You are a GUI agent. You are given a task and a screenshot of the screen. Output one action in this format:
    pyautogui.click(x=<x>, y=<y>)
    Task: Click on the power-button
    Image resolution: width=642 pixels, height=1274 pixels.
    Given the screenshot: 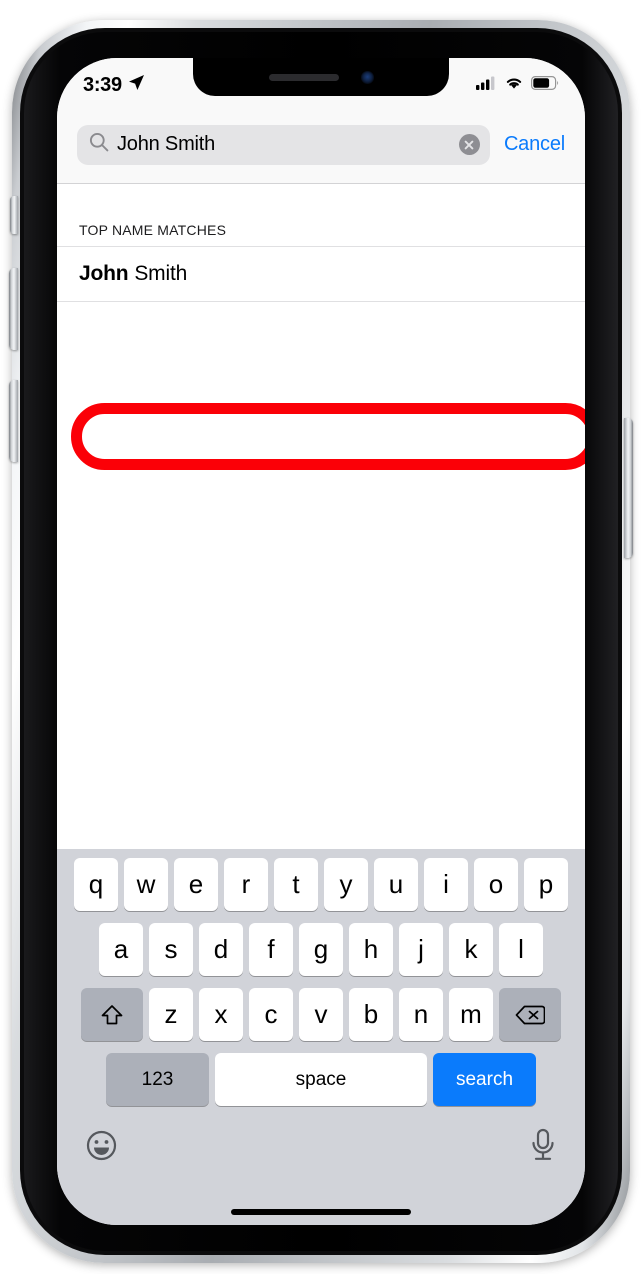 What is the action you would take?
    pyautogui.click(x=628, y=488)
    